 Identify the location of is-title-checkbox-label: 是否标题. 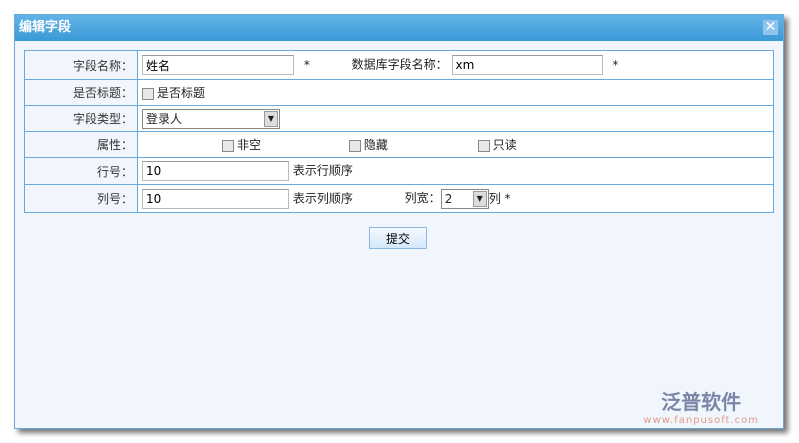
(181, 93).